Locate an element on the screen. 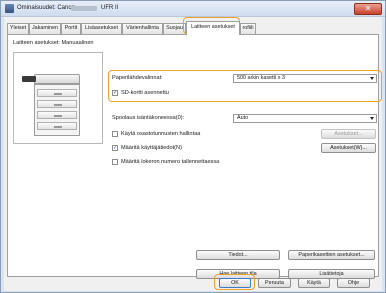 This screenshot has width=386, height=293. dept-id-label: Käytä osastotunnusten hallintaa is located at coordinates (161, 134).